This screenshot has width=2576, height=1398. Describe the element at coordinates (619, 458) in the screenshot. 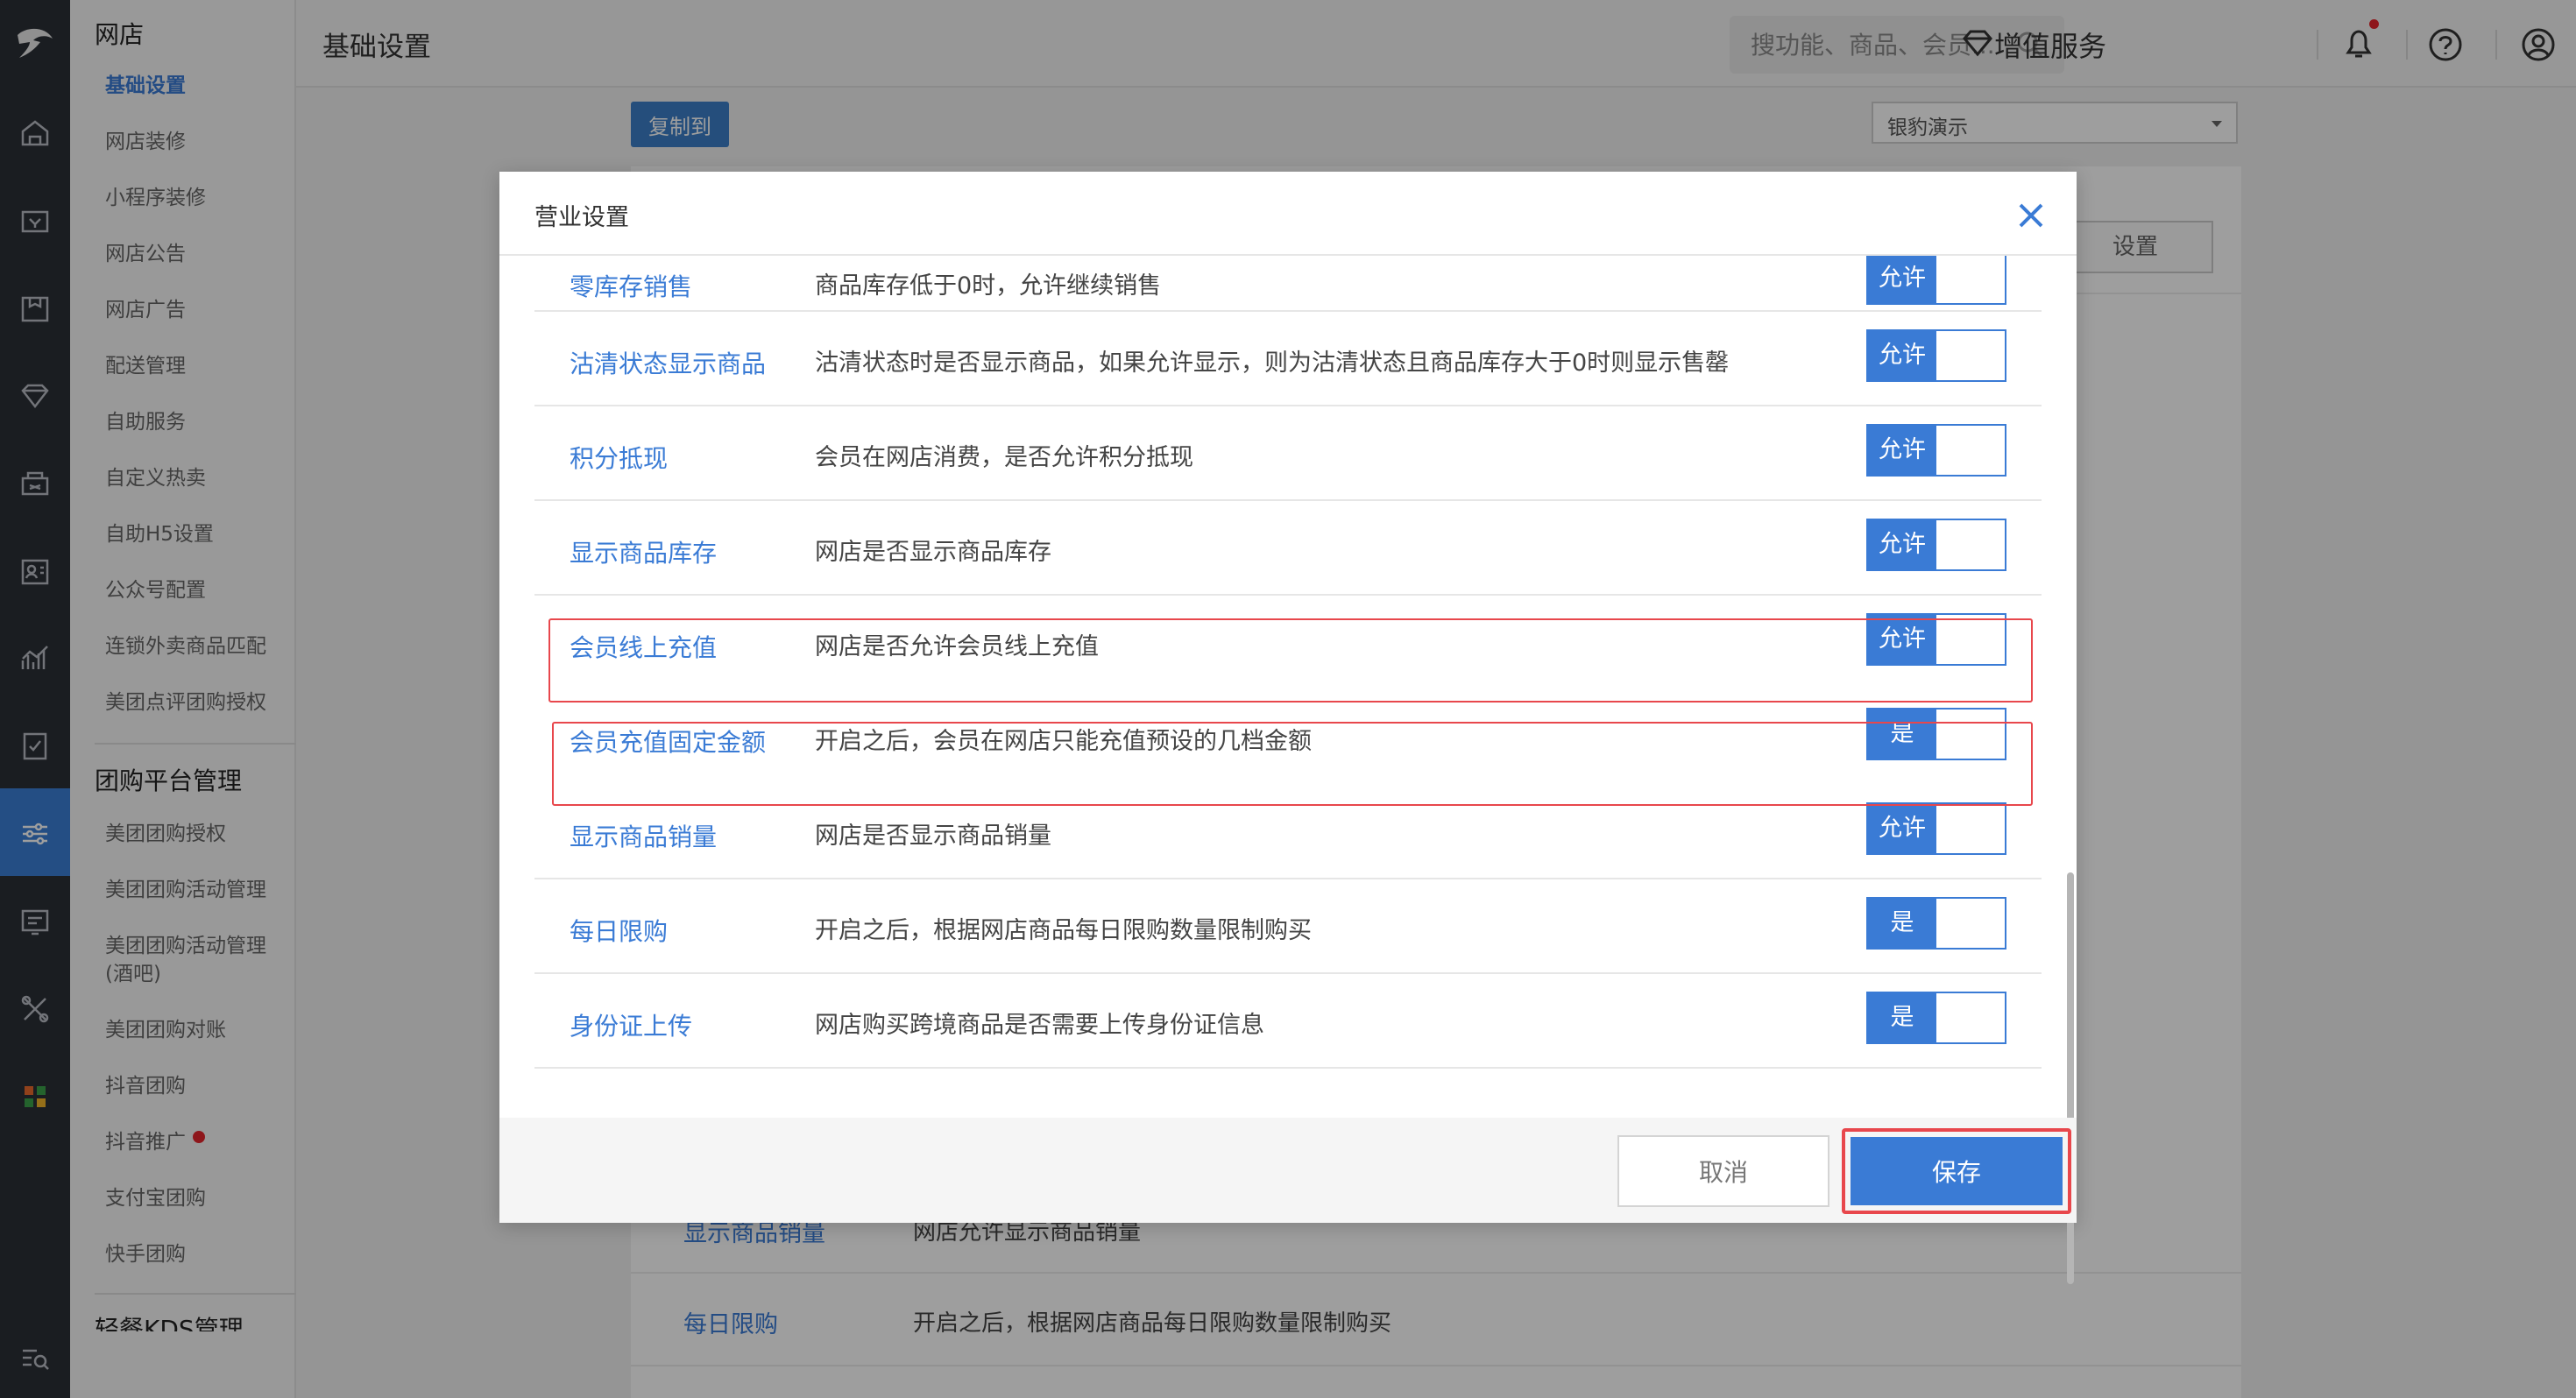

I see `setting-name: 积分抵现` at that location.